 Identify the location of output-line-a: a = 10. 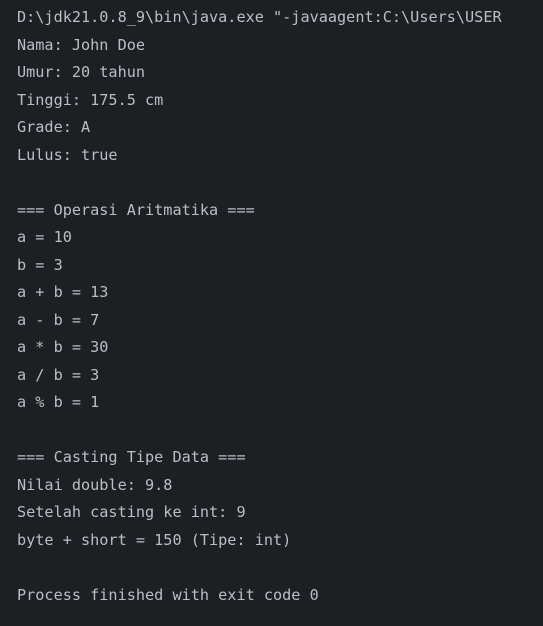
(44, 237).